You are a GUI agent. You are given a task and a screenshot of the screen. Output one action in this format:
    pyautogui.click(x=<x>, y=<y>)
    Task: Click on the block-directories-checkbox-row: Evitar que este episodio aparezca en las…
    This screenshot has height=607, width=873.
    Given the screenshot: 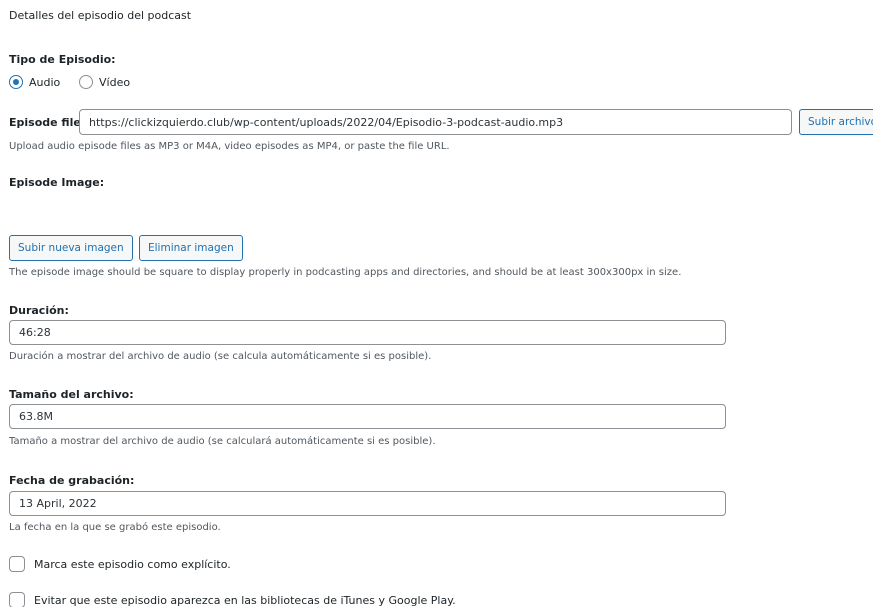 What is the action you would take?
    pyautogui.click(x=232, y=599)
    